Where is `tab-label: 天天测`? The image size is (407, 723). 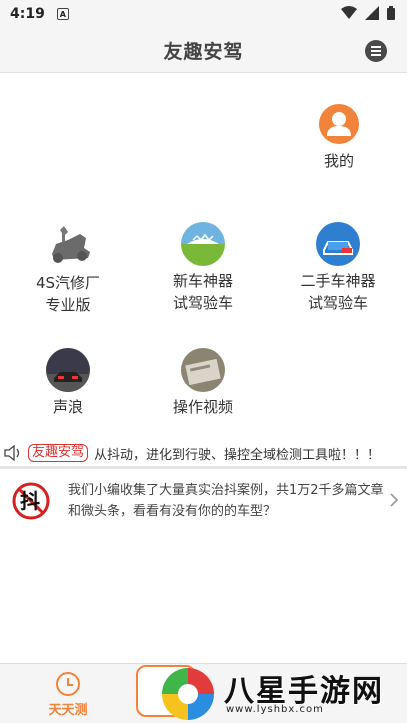
tab-label: 天天测 is located at coordinates (68, 710).